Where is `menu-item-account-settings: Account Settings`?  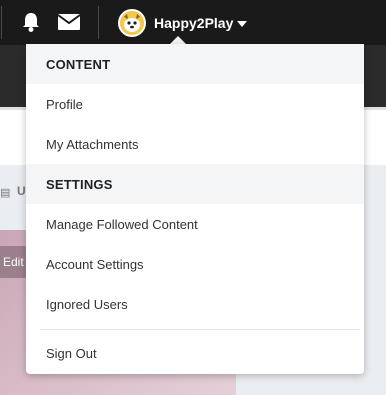
menu-item-account-settings: Account Settings is located at coordinates (195, 264).